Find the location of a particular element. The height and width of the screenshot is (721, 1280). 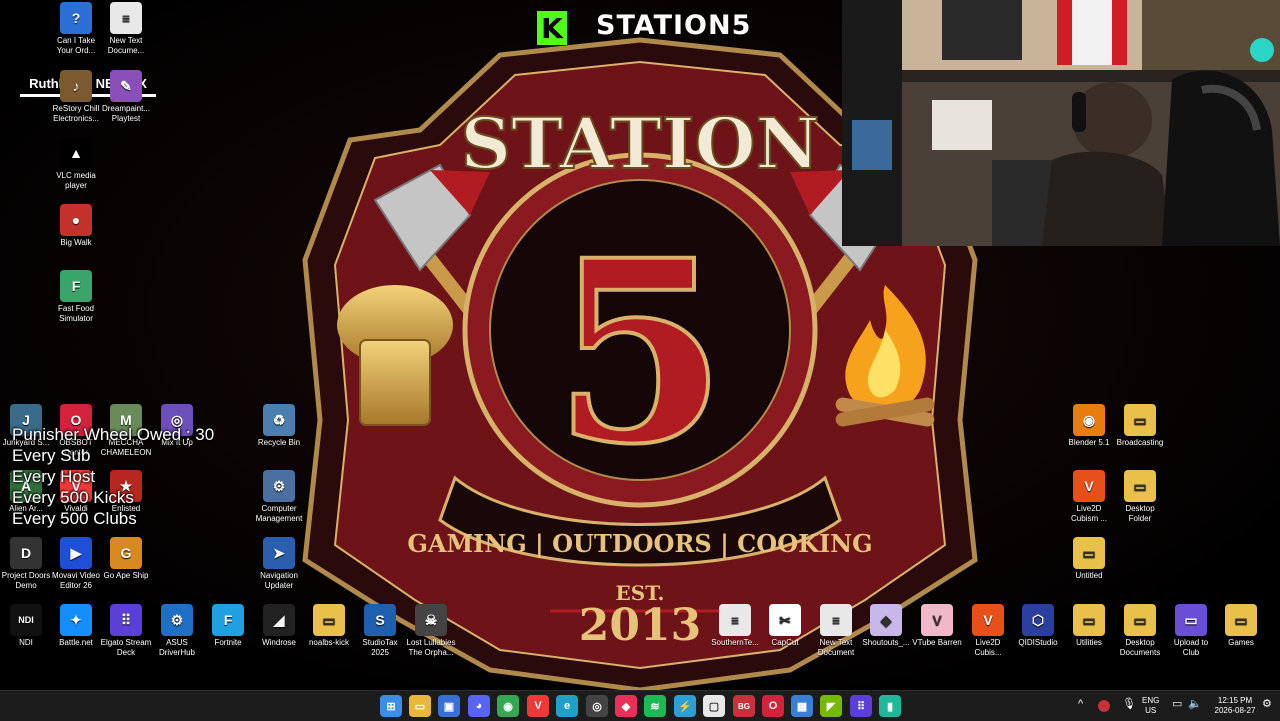

overlay-line: Every 500 Kicks is located at coordinates (73, 497).